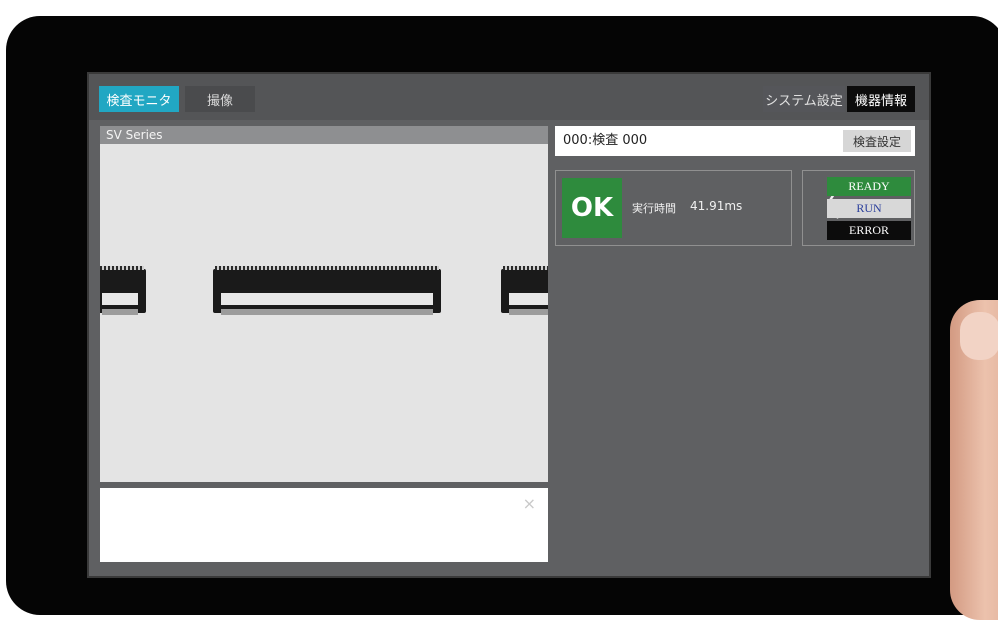 Image resolution: width=998 pixels, height=620 pixels. I want to click on inspection-settings-button: 検査設定, so click(877, 141).